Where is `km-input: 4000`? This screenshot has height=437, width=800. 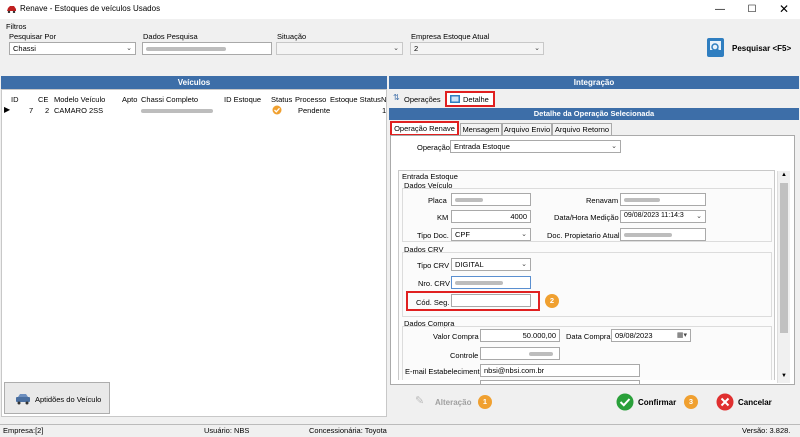 km-input: 4000 is located at coordinates (491, 216).